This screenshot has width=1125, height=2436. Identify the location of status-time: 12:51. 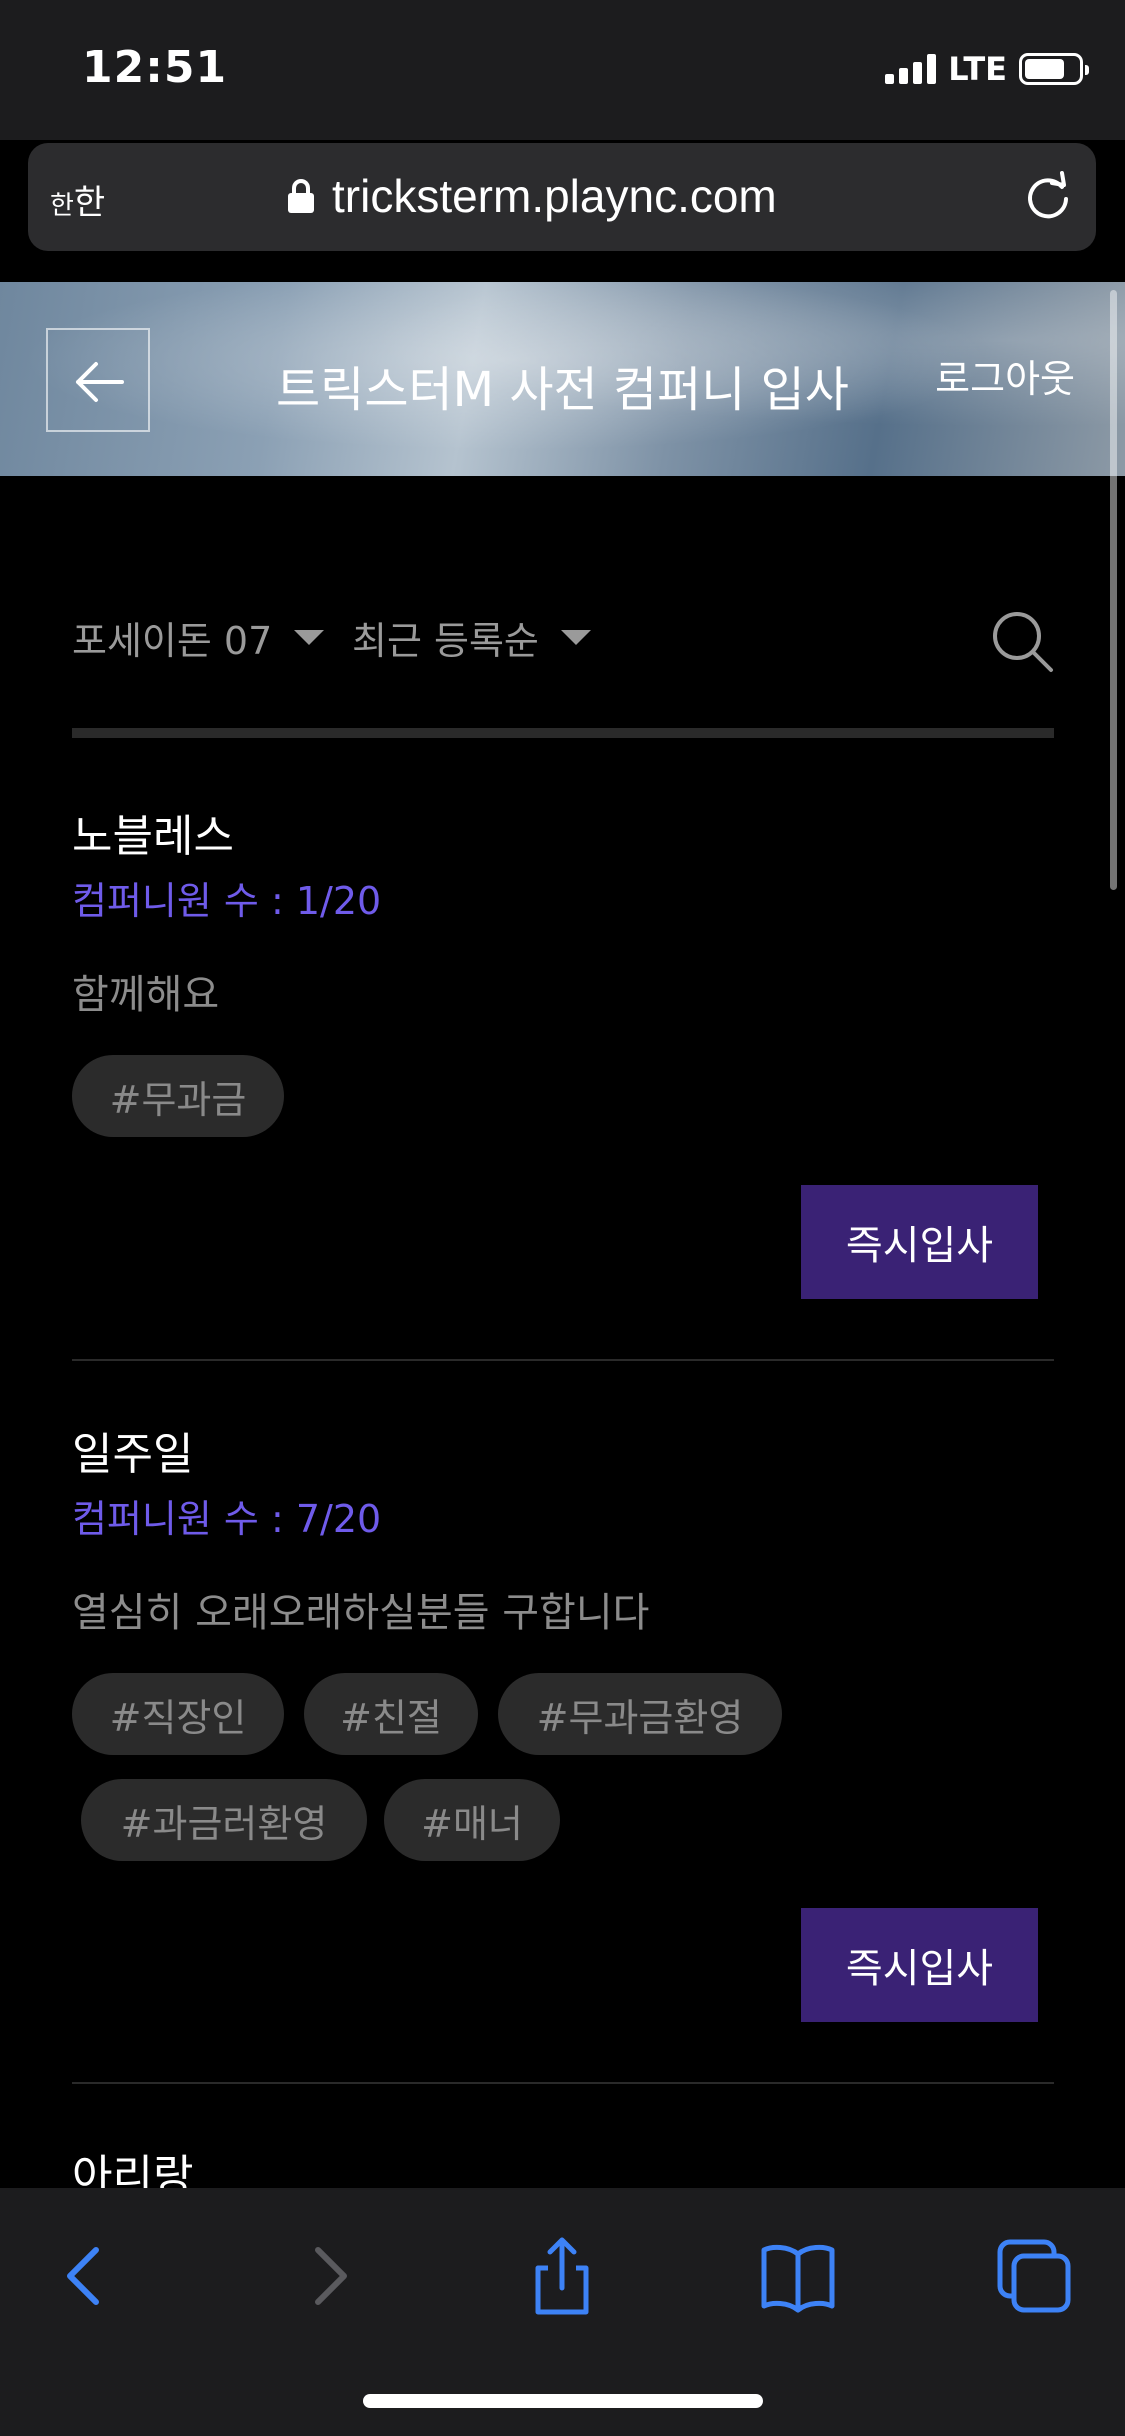
(155, 67).